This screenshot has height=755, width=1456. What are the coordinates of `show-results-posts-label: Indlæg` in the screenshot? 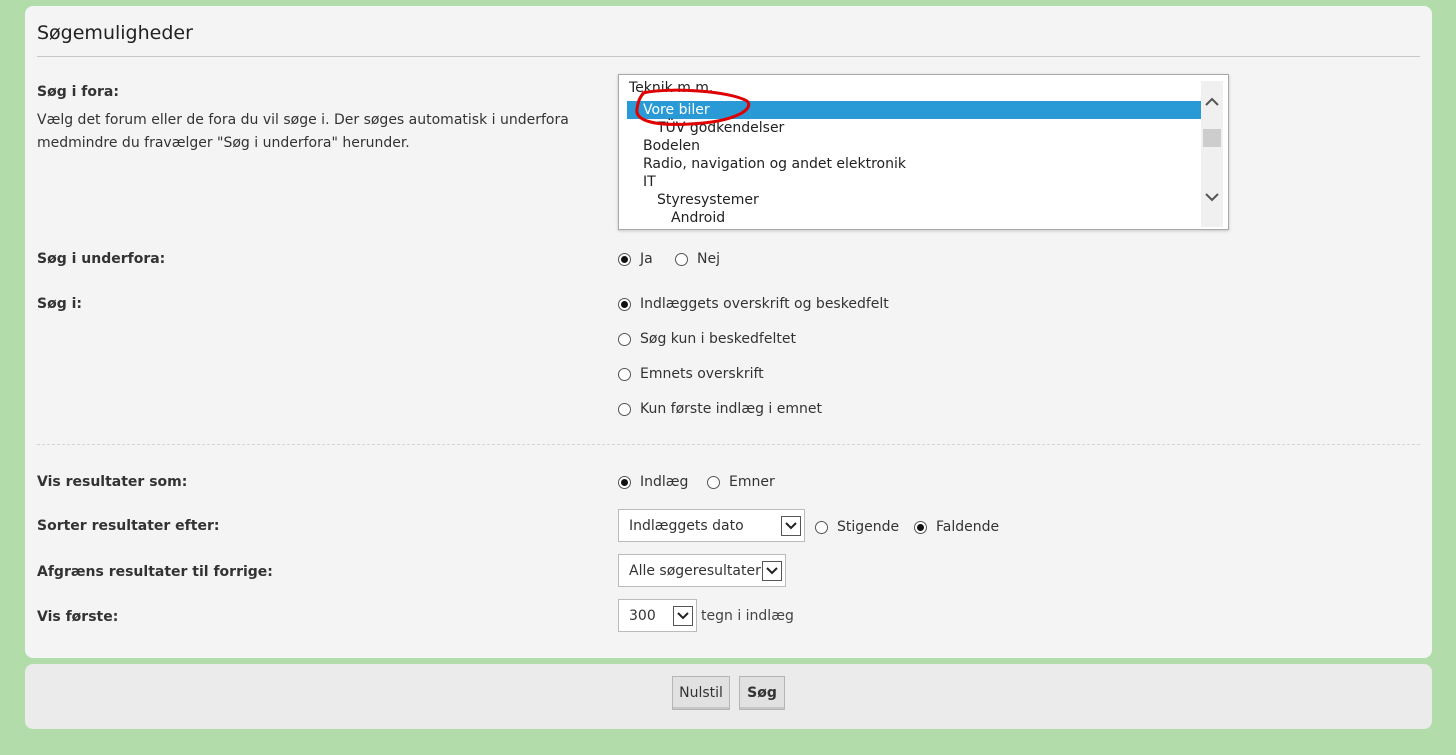 It's located at (664, 482).